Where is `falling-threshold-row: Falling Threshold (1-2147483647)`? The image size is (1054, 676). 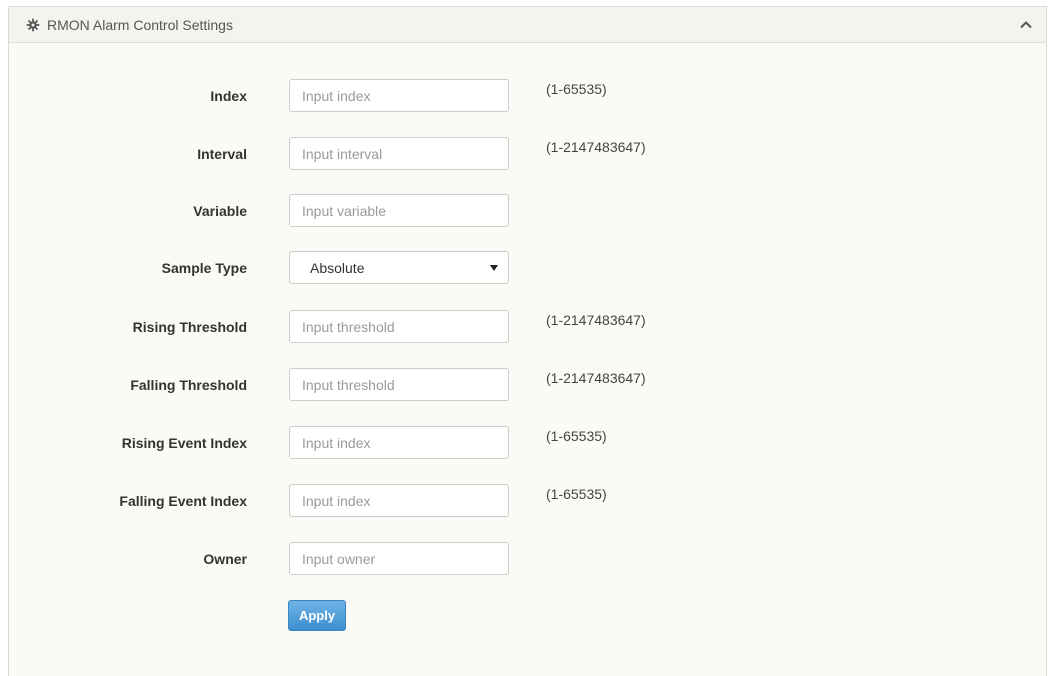 falling-threshold-row: Falling Threshold (1-2147483647) is located at coordinates (527, 385).